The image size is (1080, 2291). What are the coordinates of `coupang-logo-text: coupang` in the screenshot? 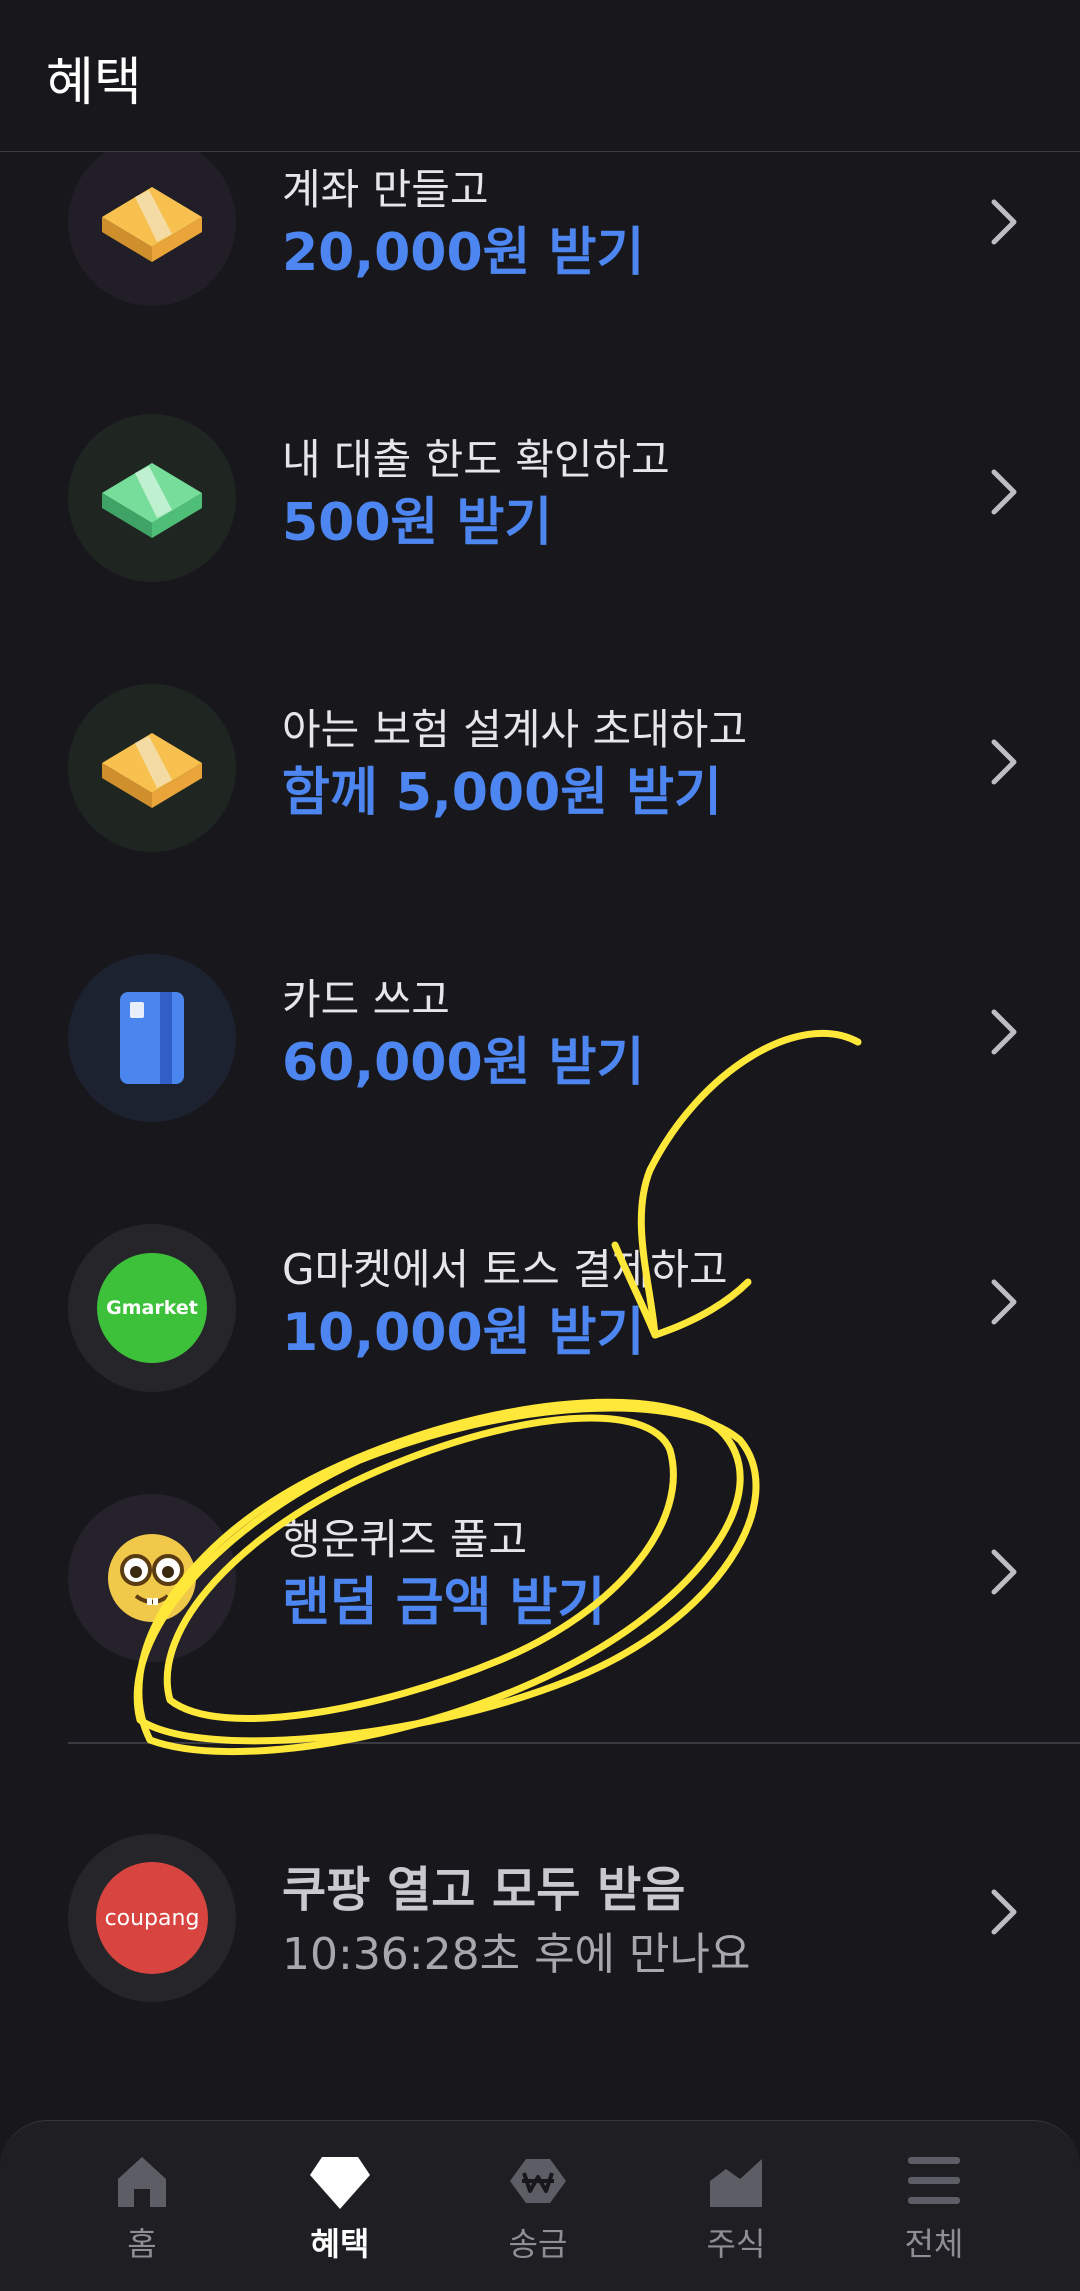 It's located at (152, 1918).